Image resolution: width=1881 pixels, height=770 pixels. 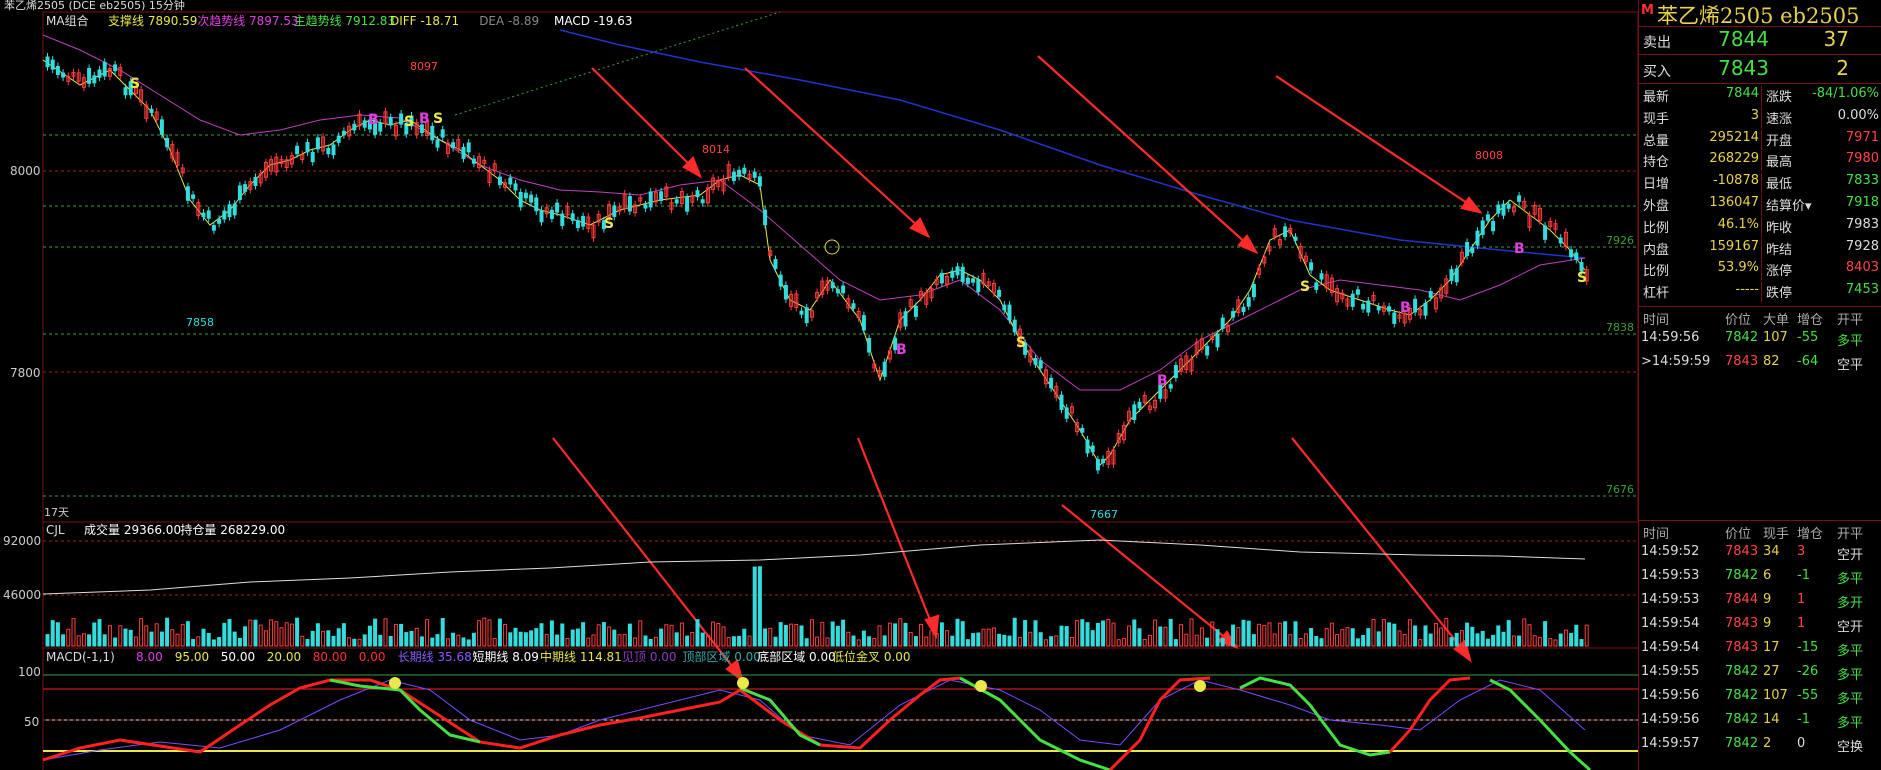 I want to click on tick-time: 14:59:54, so click(x=1670, y=623).